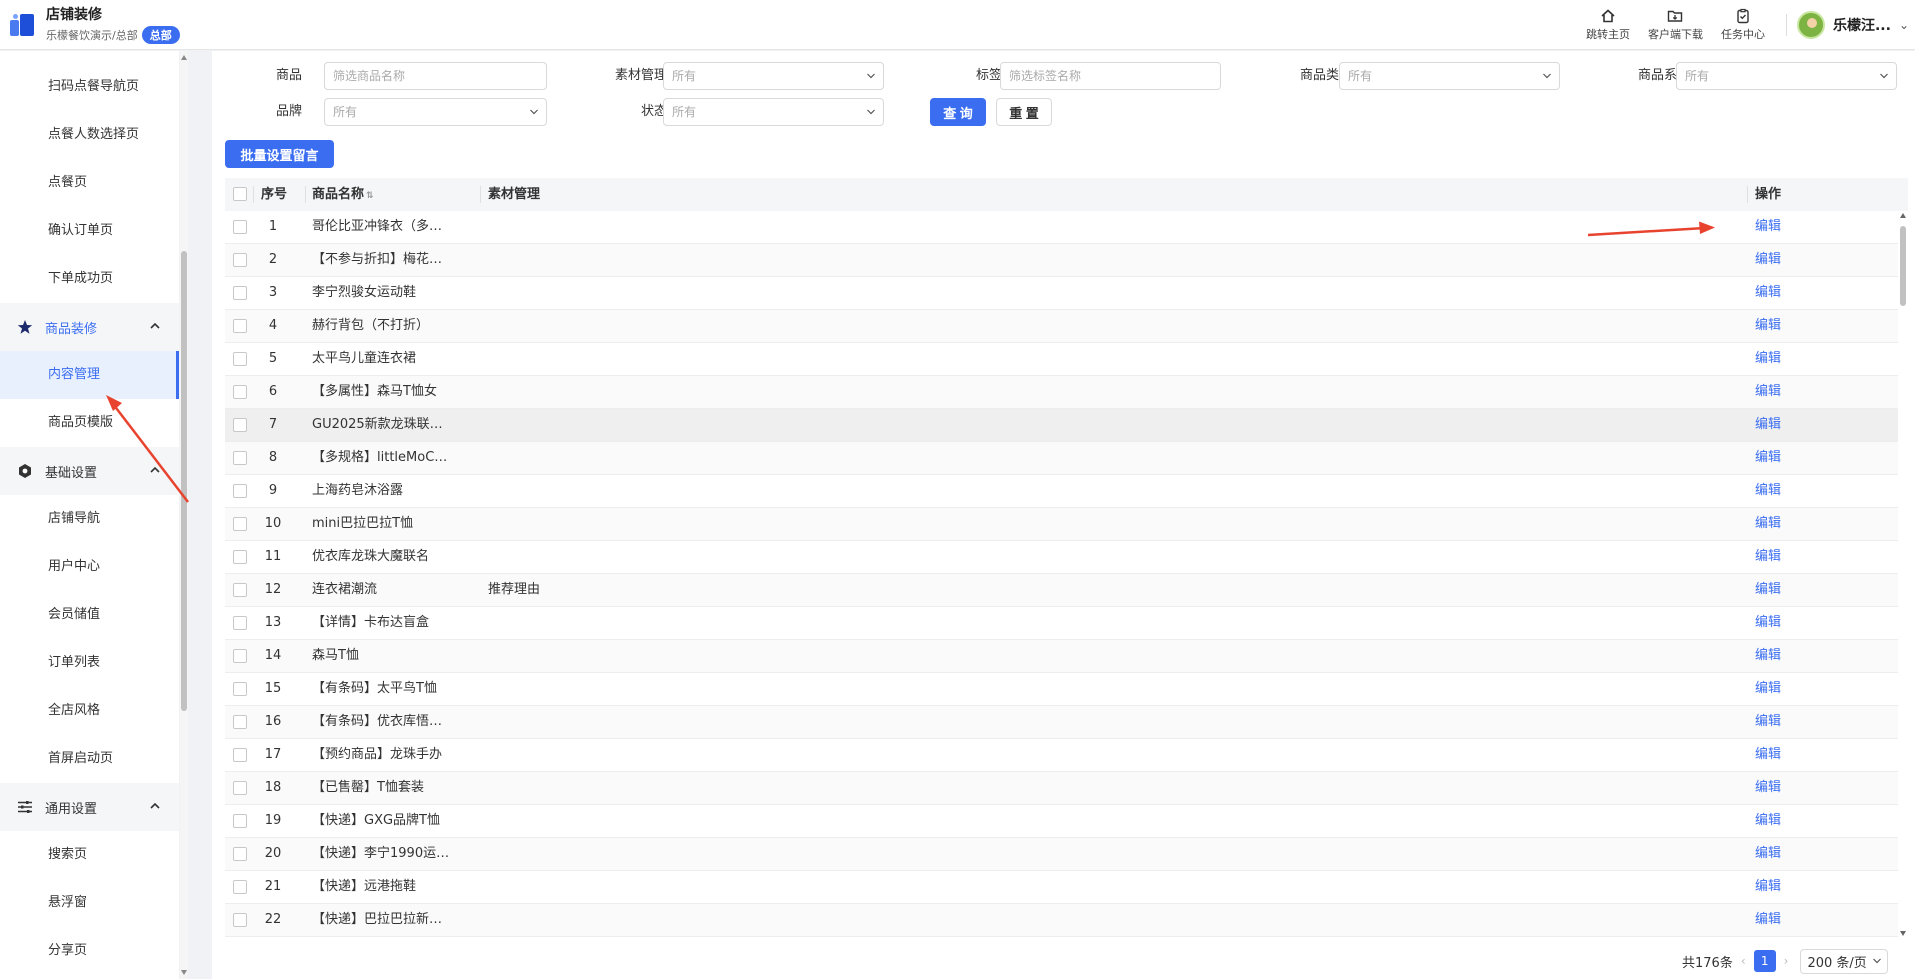  What do you see at coordinates (1066, 458) in the screenshot?
I see `table-row: 8 【多规格】littleMoC… 编辑` at bounding box center [1066, 458].